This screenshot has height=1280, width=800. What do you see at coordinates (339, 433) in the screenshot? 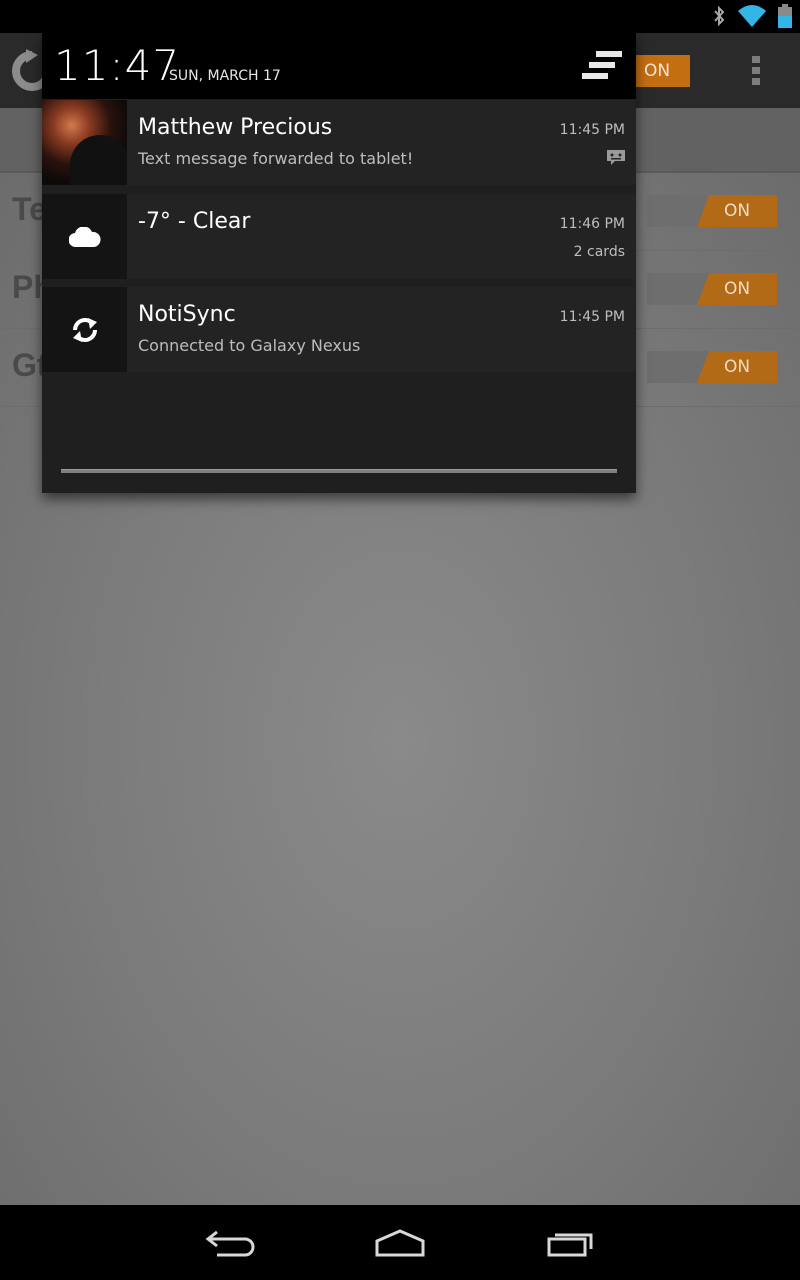
I see `shade-footer` at bounding box center [339, 433].